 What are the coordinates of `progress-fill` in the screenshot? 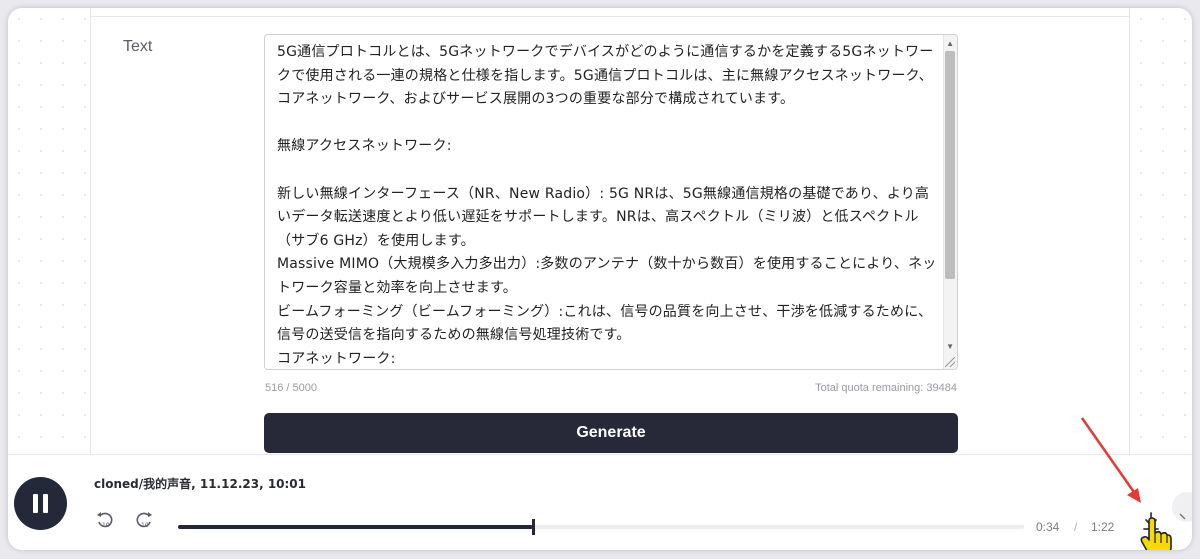 It's located at (356, 527).